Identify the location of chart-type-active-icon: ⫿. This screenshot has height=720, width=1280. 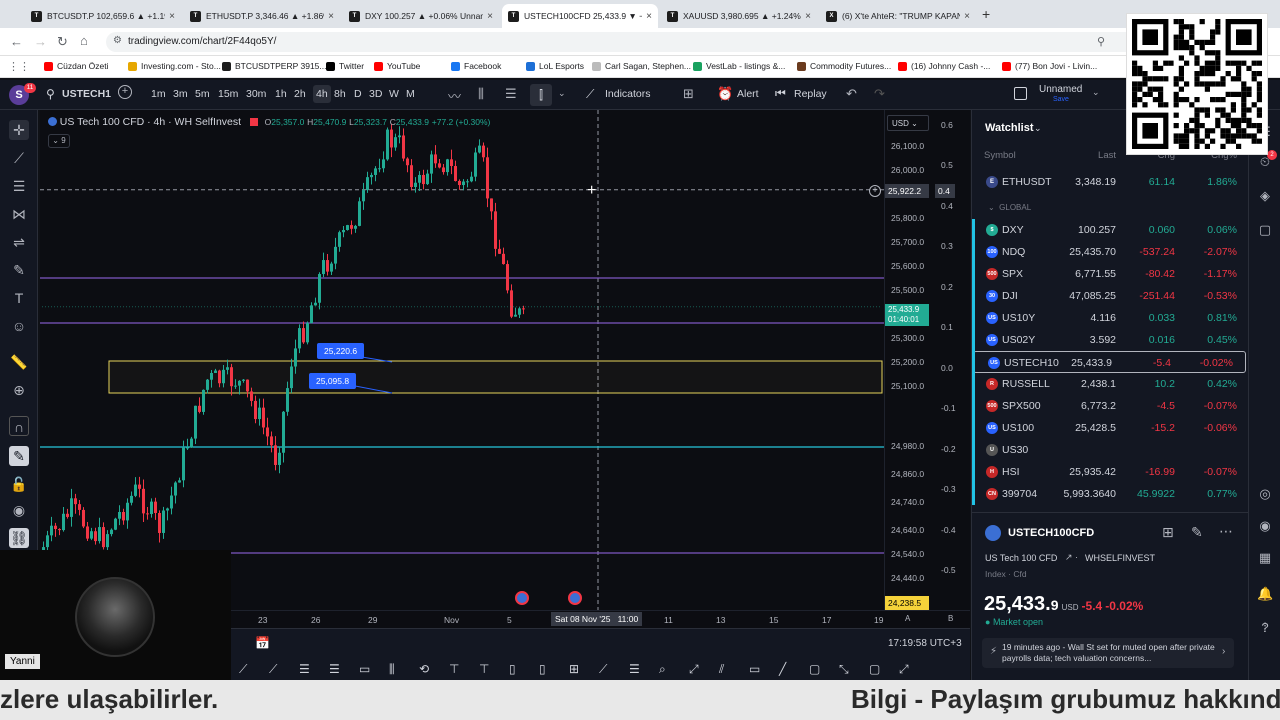
(541, 95).